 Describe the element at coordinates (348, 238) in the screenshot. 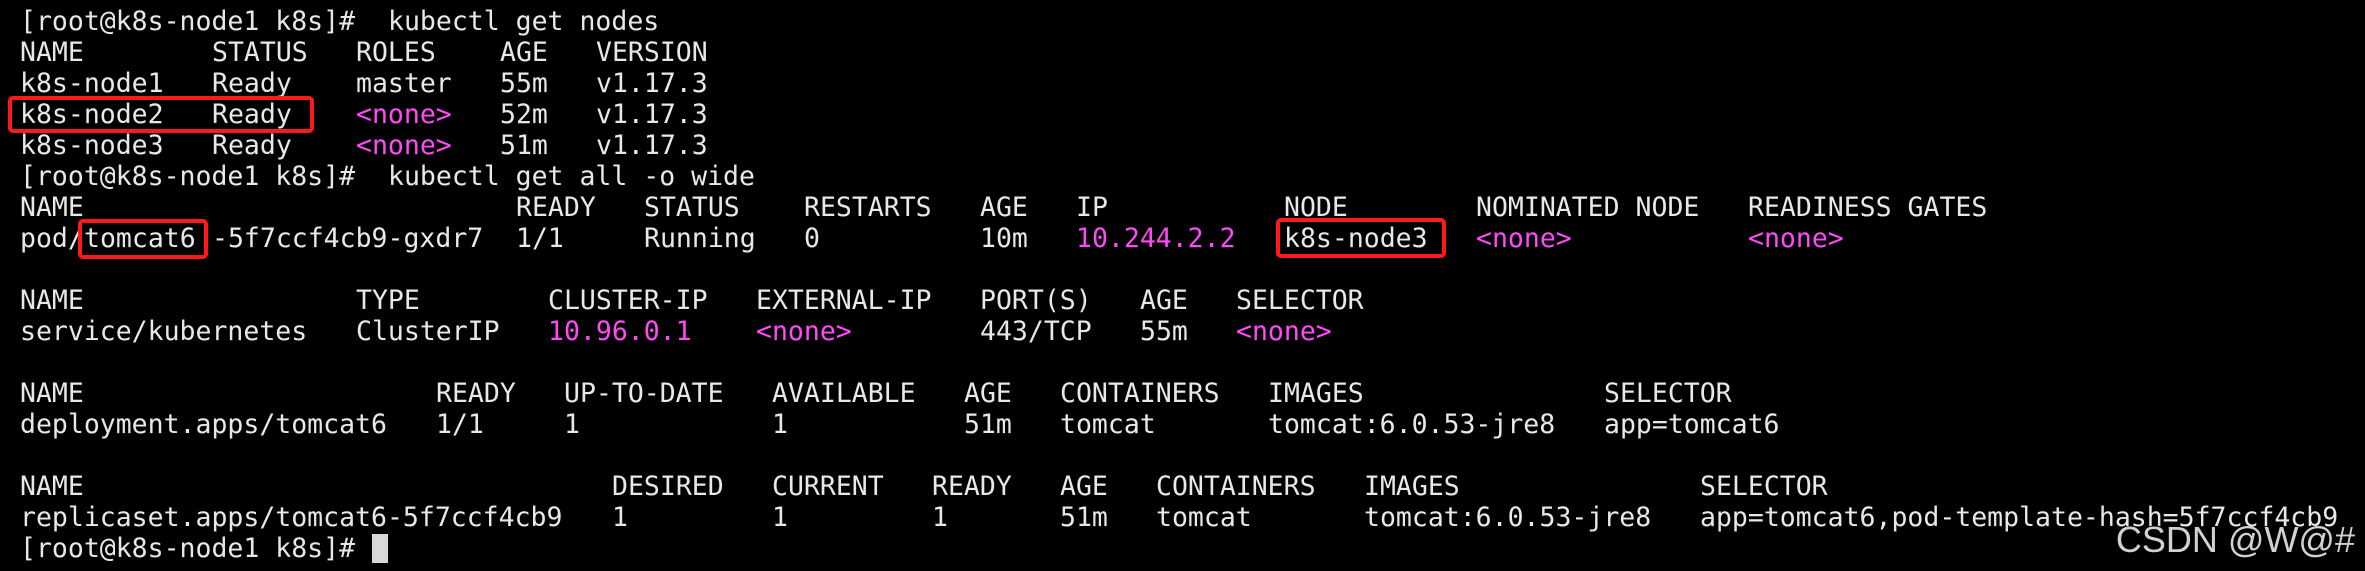

I see `pod-name-suffix: -5f7ccf4cb9-gxdr7` at that location.